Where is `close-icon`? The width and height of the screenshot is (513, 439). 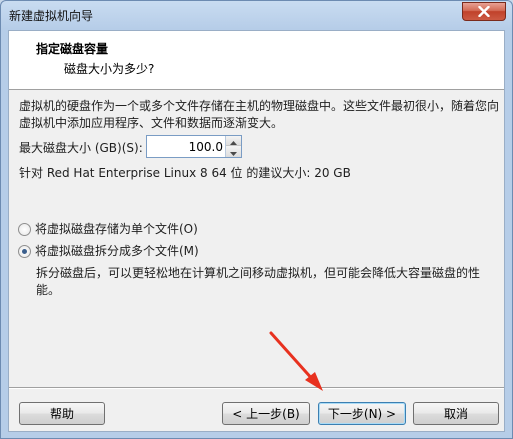 close-icon is located at coordinates (484, 11).